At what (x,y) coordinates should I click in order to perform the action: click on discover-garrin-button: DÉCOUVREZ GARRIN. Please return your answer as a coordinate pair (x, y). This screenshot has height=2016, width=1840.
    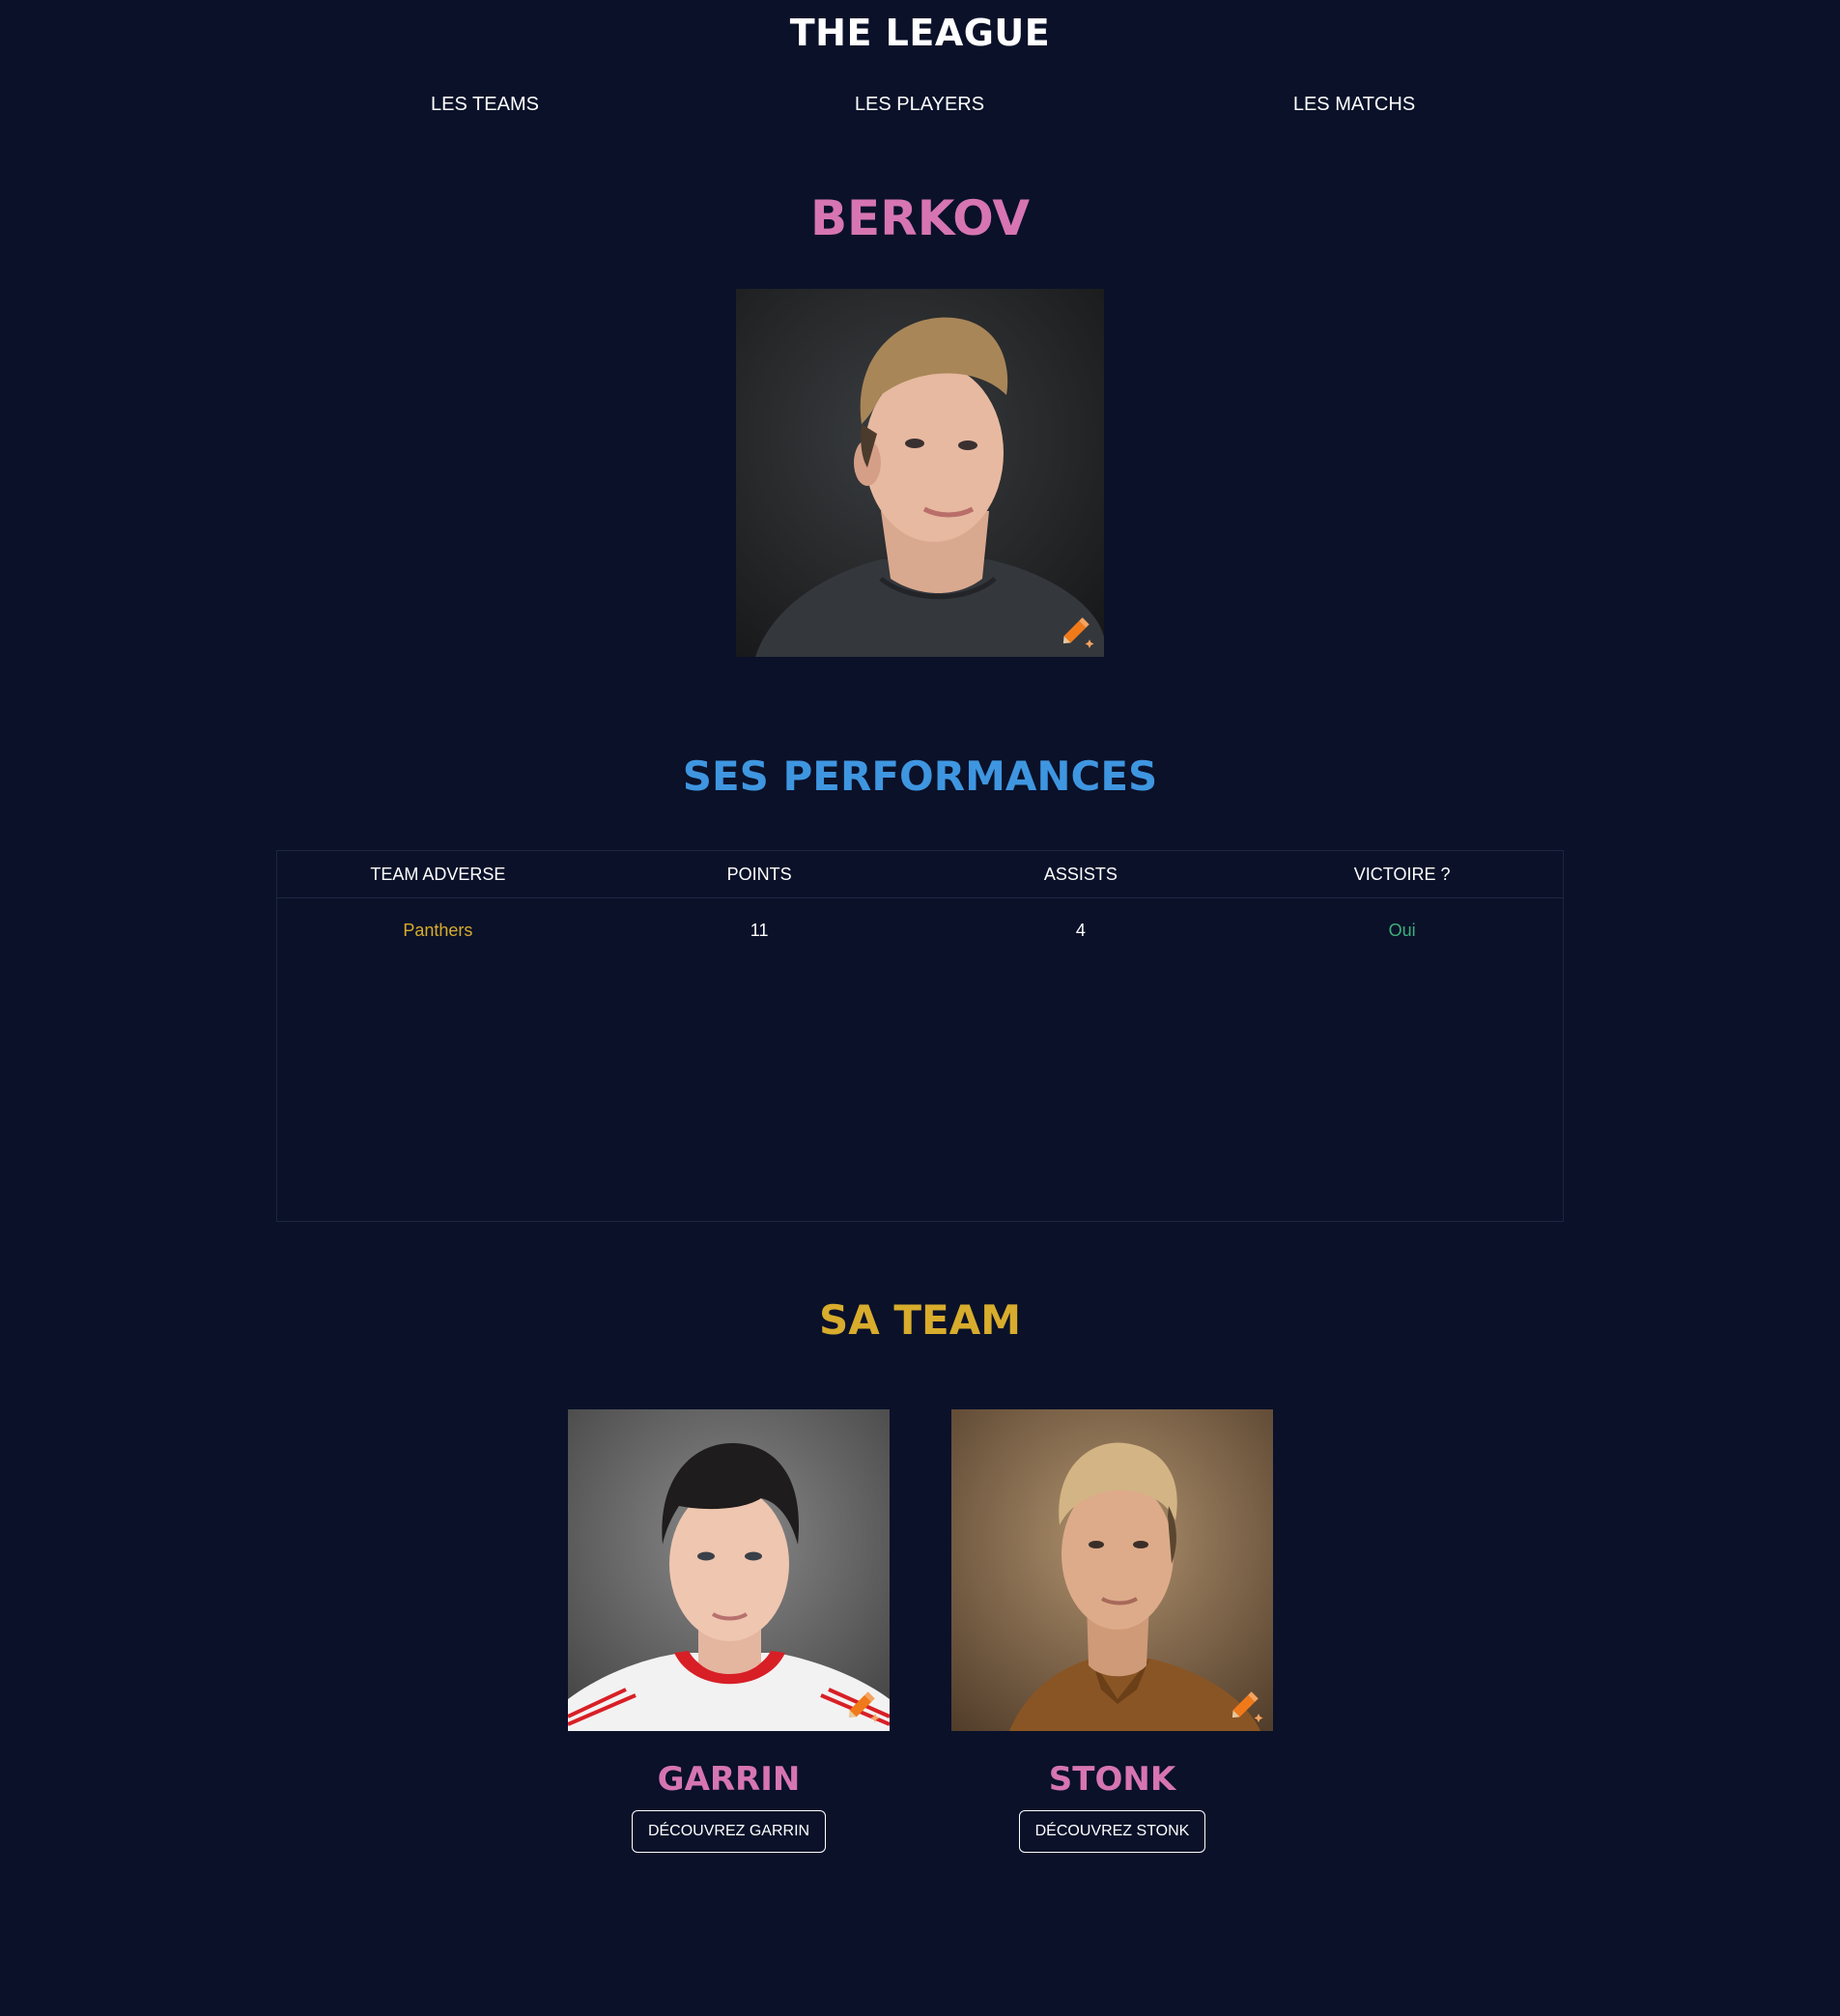
    Looking at the image, I should click on (729, 1831).